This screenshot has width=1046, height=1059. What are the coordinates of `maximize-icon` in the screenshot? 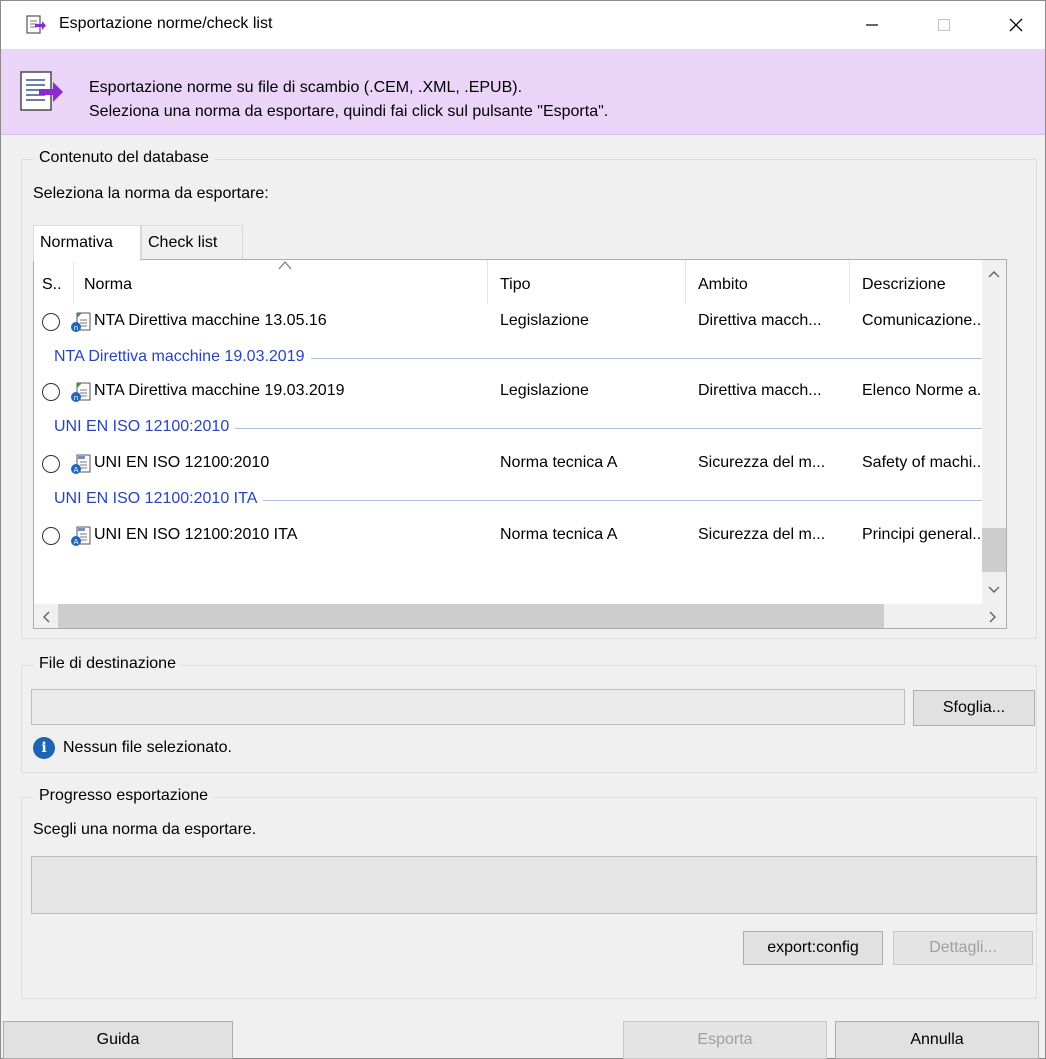 It's located at (944, 25).